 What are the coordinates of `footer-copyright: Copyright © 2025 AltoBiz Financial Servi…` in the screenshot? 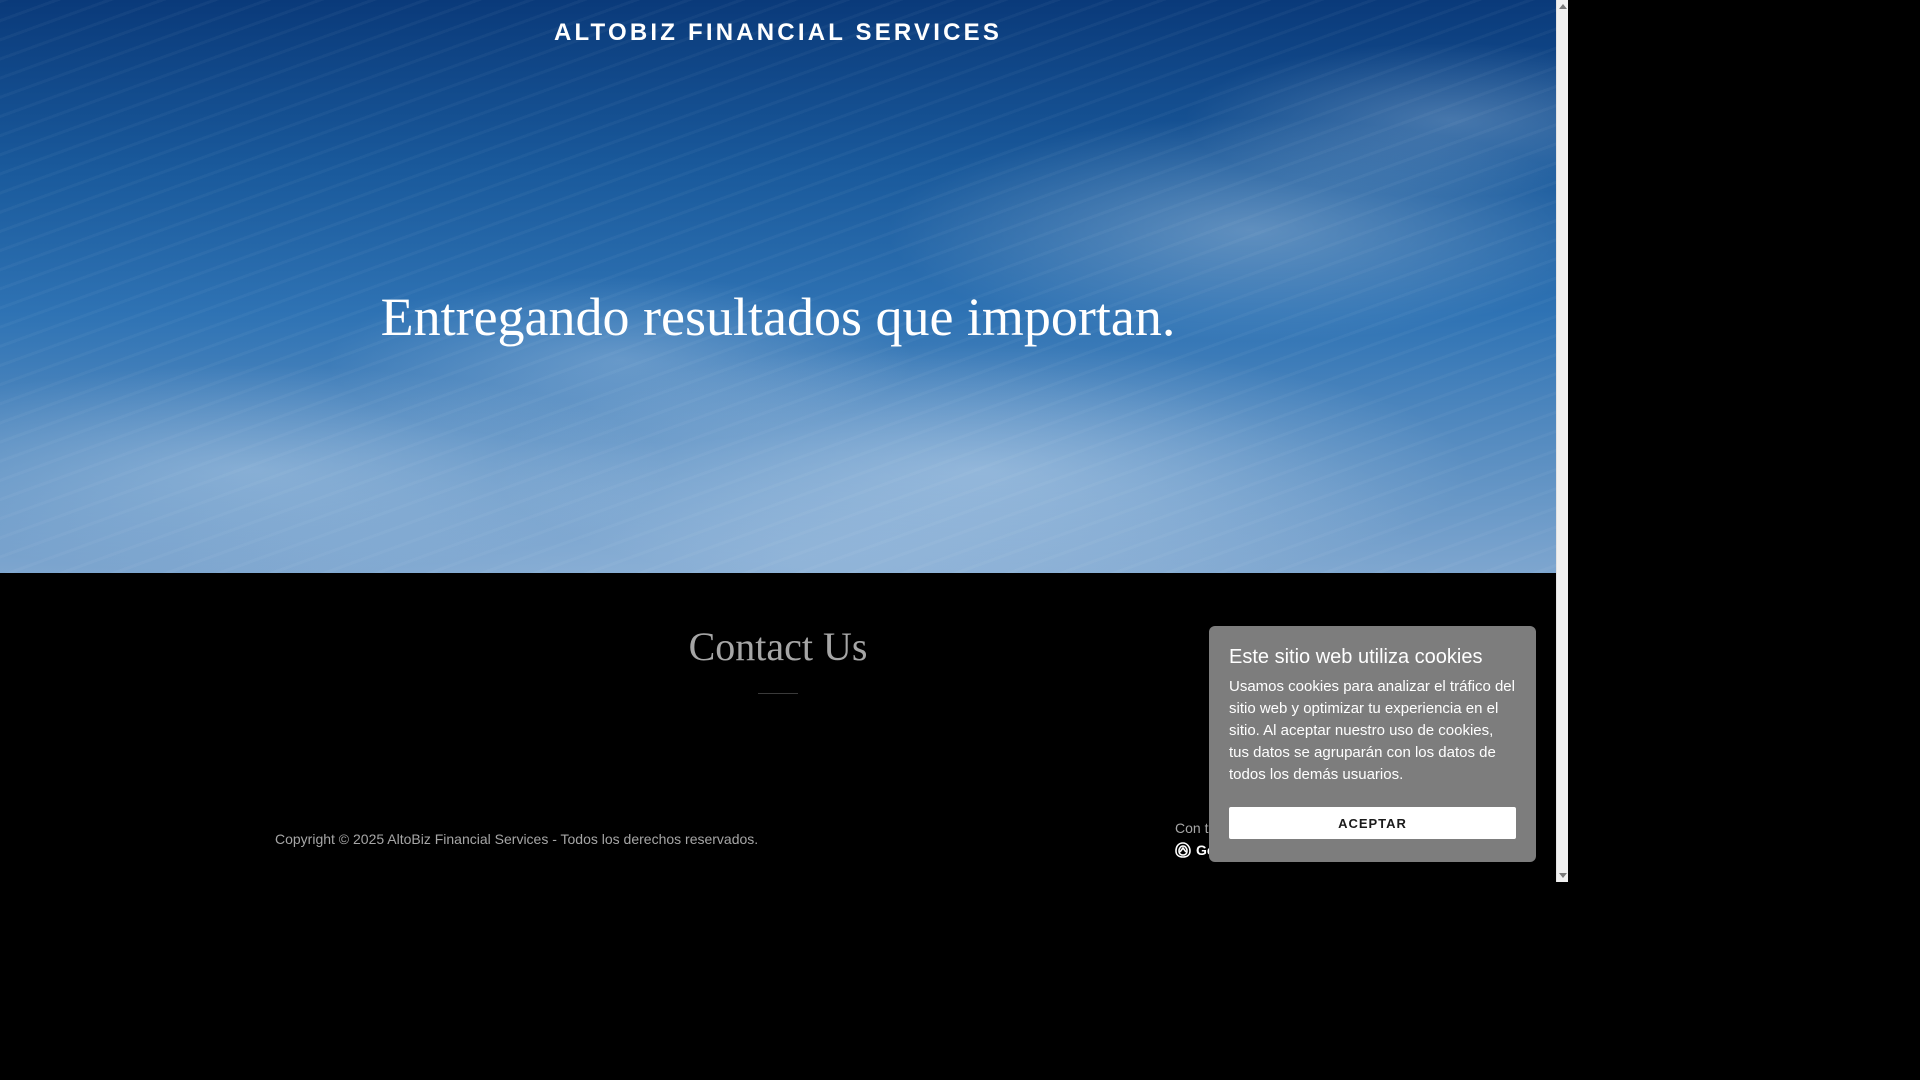 It's located at (517, 839).